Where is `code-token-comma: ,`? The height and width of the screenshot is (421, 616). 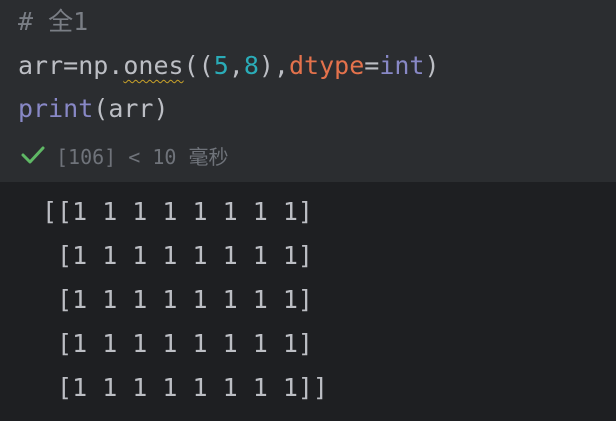
code-token-comma: , is located at coordinates (236, 65).